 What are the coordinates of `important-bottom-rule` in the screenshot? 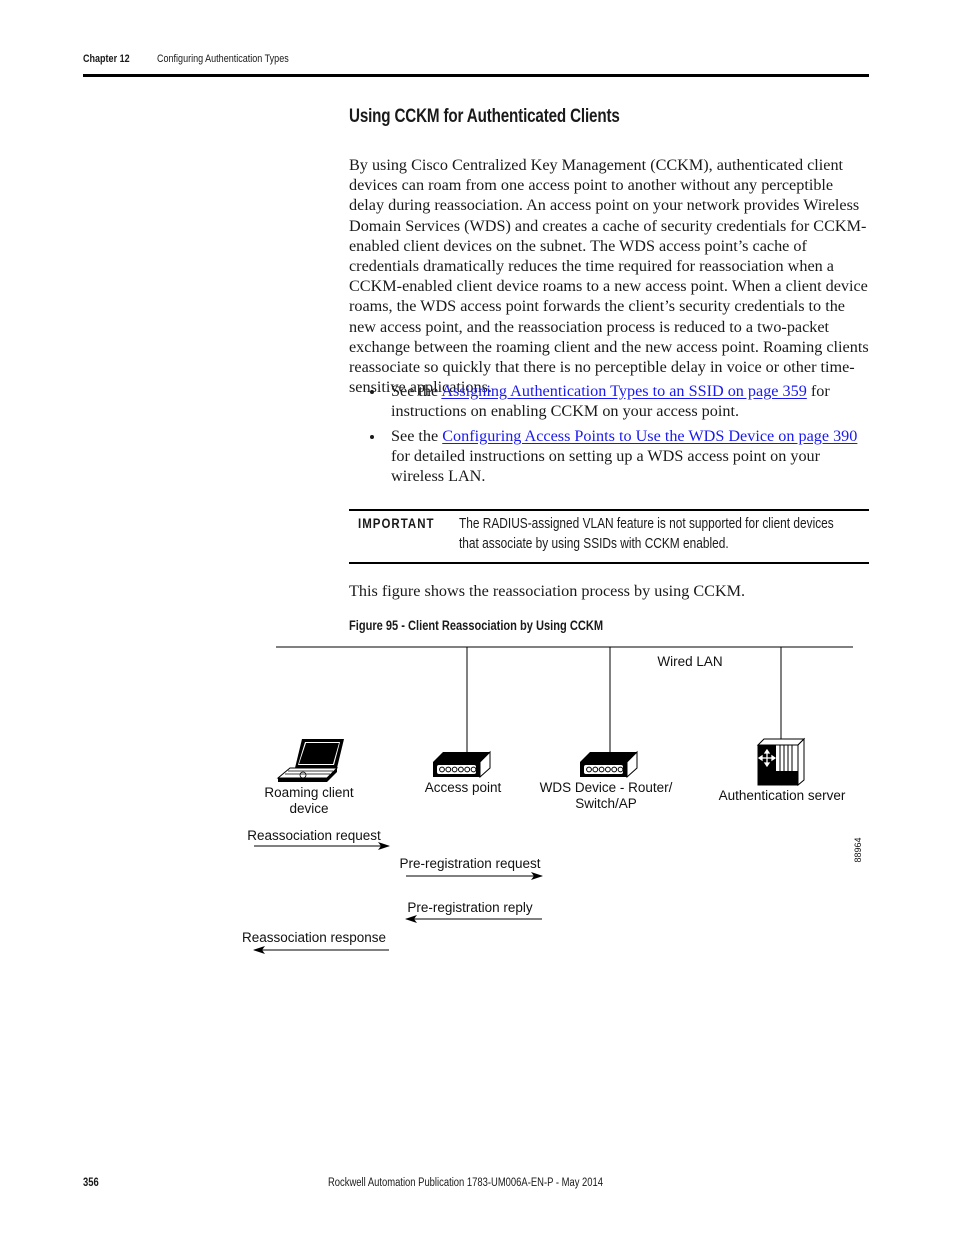 It's located at (609, 563).